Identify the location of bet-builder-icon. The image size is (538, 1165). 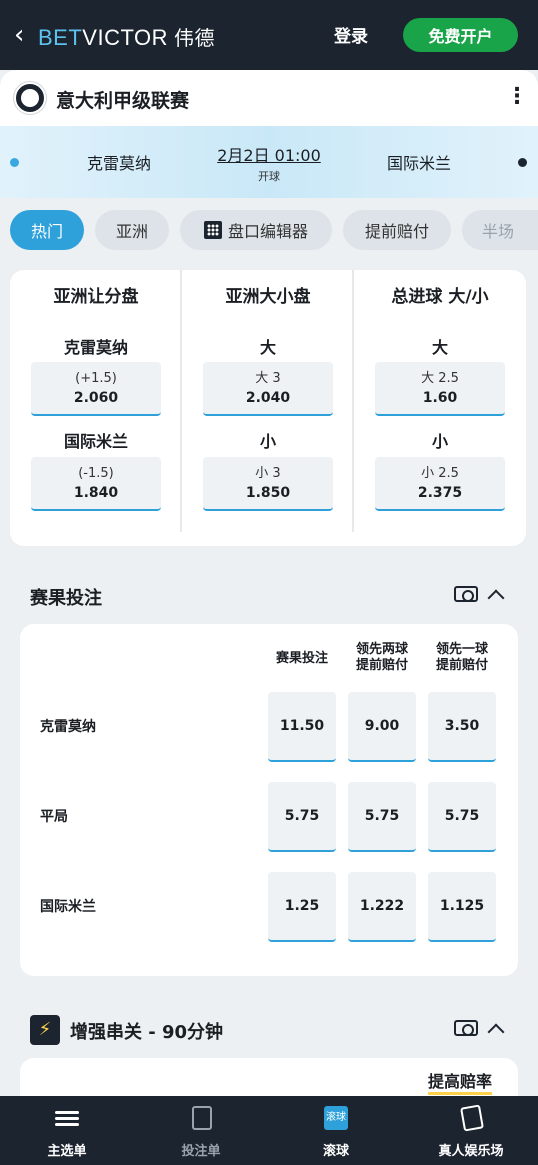
(212, 230).